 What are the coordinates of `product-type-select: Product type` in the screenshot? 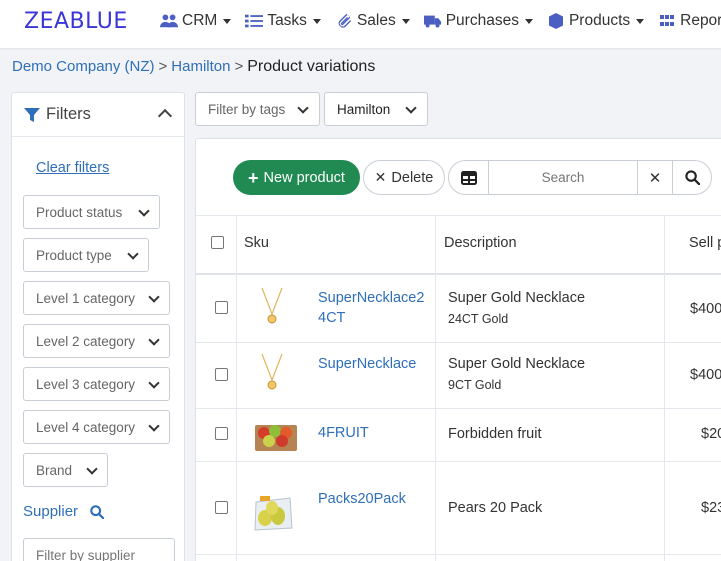 It's located at (86, 255).